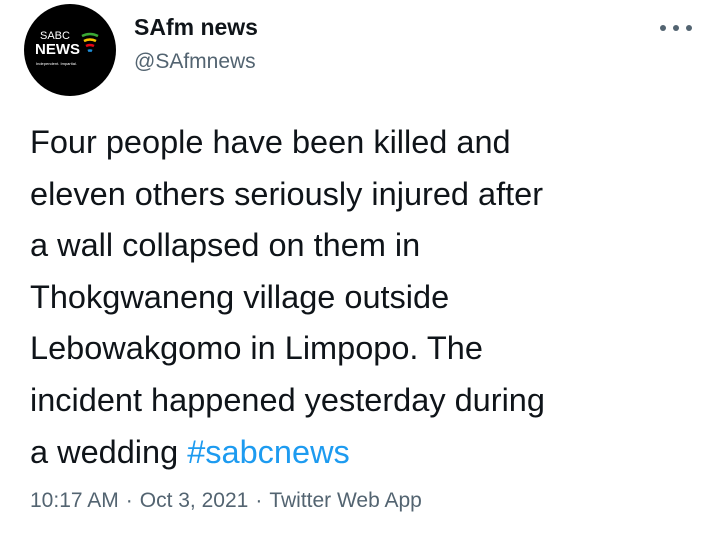 This screenshot has height=543, width=720. What do you see at coordinates (194, 500) in the screenshot?
I see `tweet-date: Oct 3, 2021` at bounding box center [194, 500].